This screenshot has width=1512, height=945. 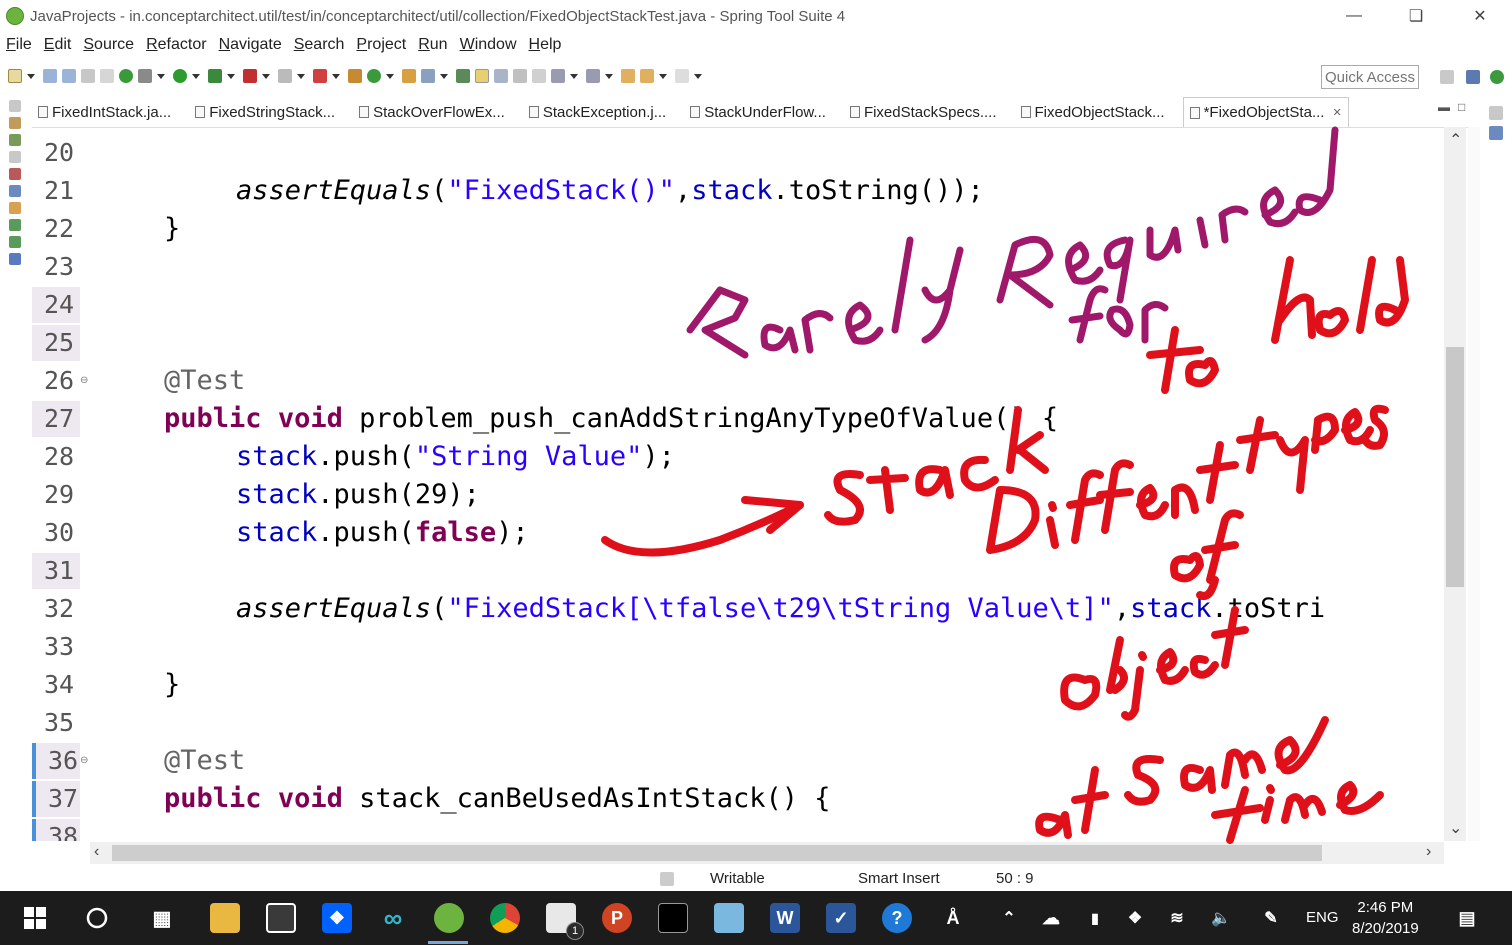 What do you see at coordinates (126, 76) in the screenshot?
I see `spring-boot-icon` at bounding box center [126, 76].